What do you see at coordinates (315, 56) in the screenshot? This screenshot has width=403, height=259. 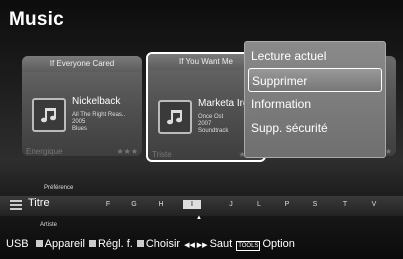 I see `menu-item-now-playing: Lecture actuel` at bounding box center [315, 56].